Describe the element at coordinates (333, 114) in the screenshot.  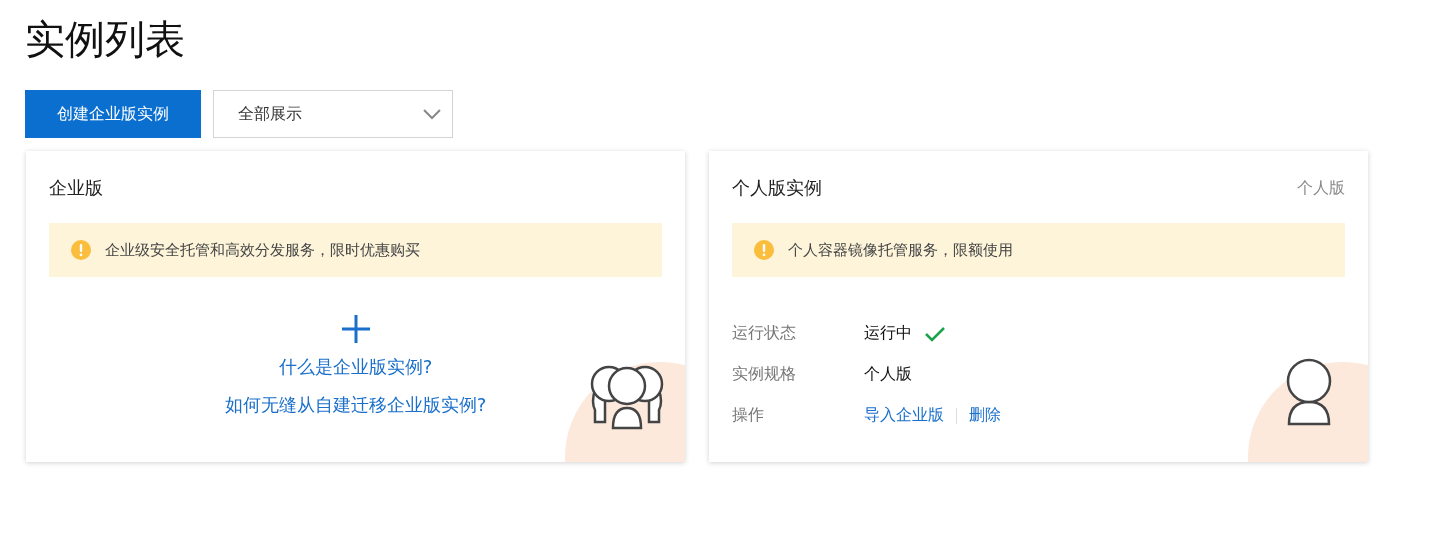
I see `filter-dropdown: 全部展示` at that location.